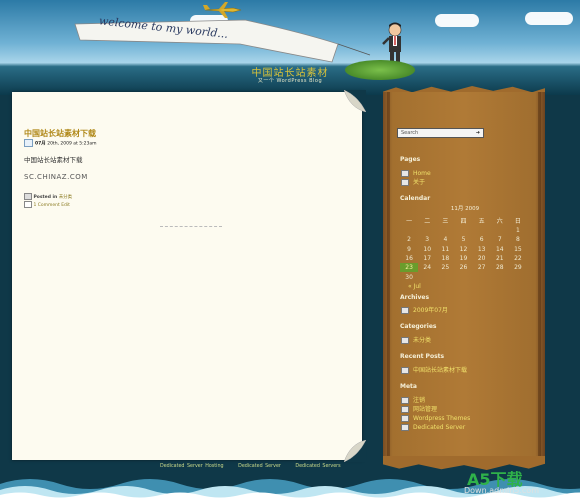 The height and width of the screenshot is (500, 580). I want to click on calendar-day: 2, so click(409, 240).